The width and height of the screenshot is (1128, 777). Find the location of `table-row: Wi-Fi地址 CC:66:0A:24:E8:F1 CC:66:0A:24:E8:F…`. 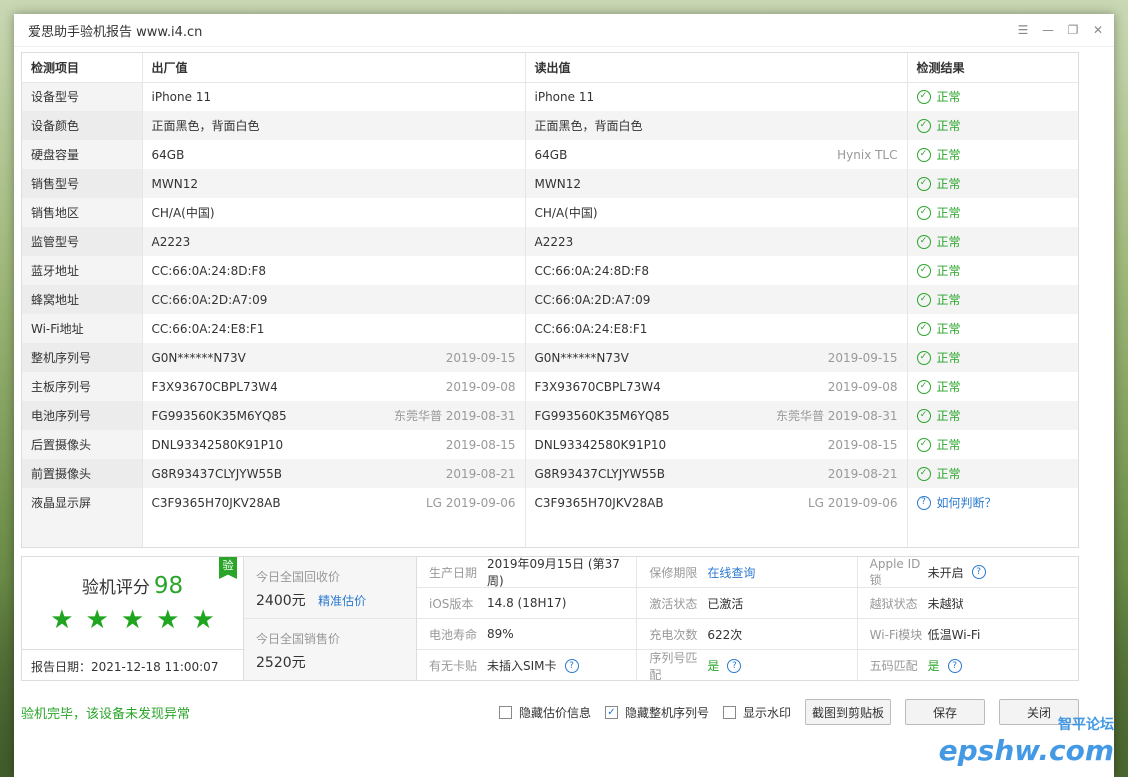

table-row: Wi-Fi地址 CC:66:0A:24:E8:F1 CC:66:0A:24:E8:F… is located at coordinates (550, 328).